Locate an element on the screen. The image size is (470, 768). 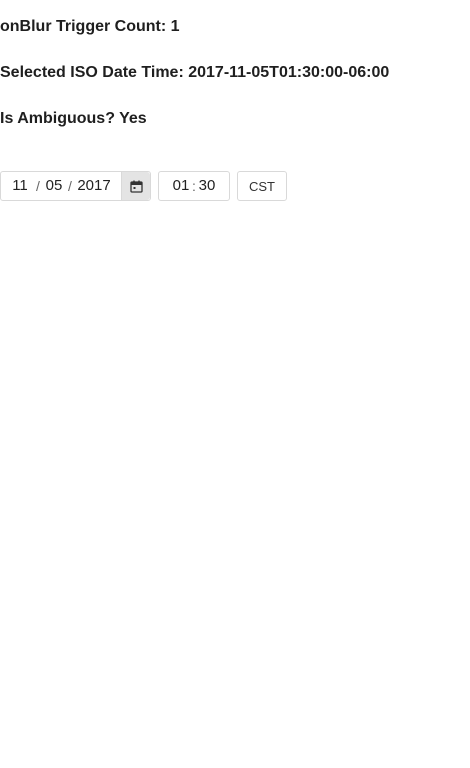
calendar-button is located at coordinates (135, 186).